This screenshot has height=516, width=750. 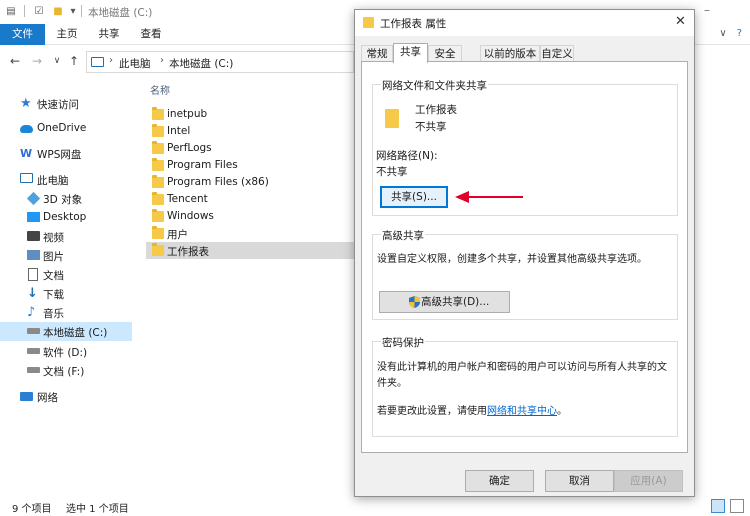 I want to click on picture-icon, so click(x=33, y=255).